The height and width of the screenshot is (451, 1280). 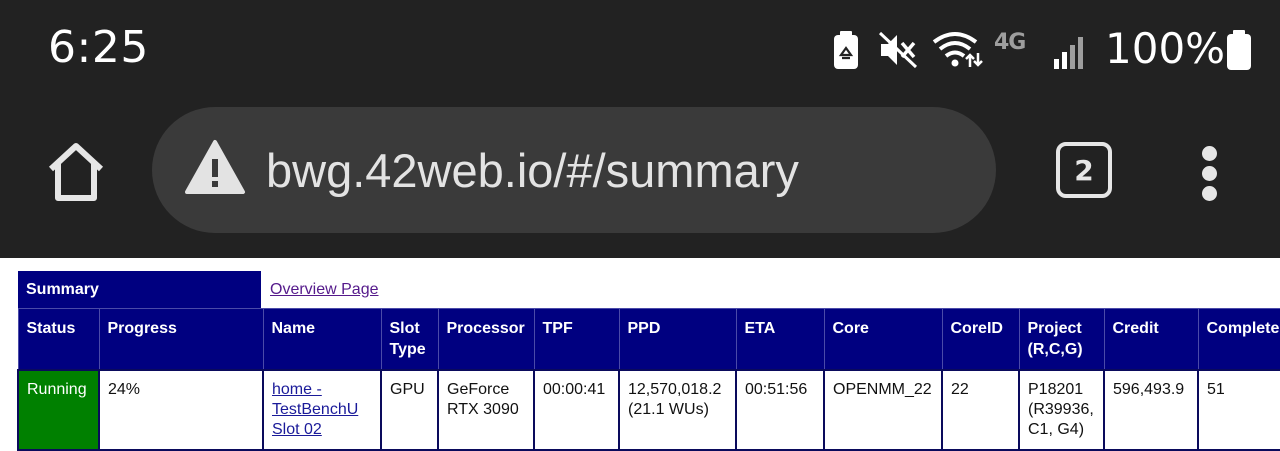 What do you see at coordinates (898, 50) in the screenshot?
I see `mute-icon` at bounding box center [898, 50].